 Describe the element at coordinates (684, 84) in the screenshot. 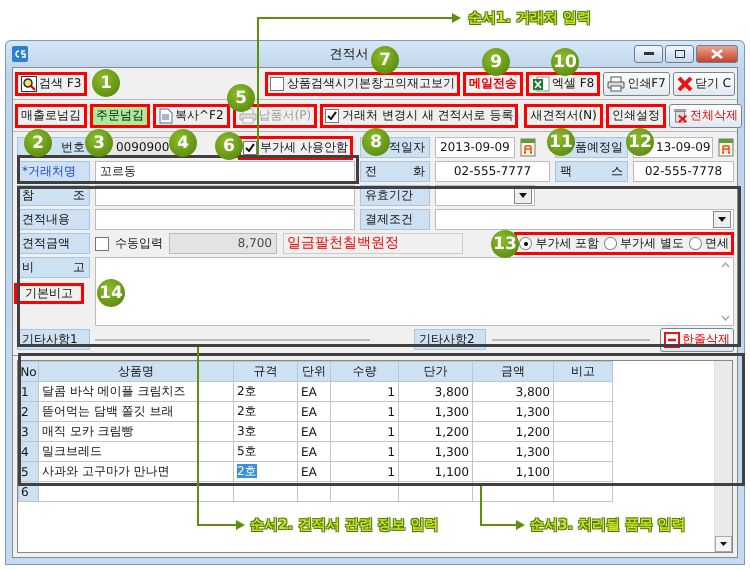

I see `close-icon` at that location.